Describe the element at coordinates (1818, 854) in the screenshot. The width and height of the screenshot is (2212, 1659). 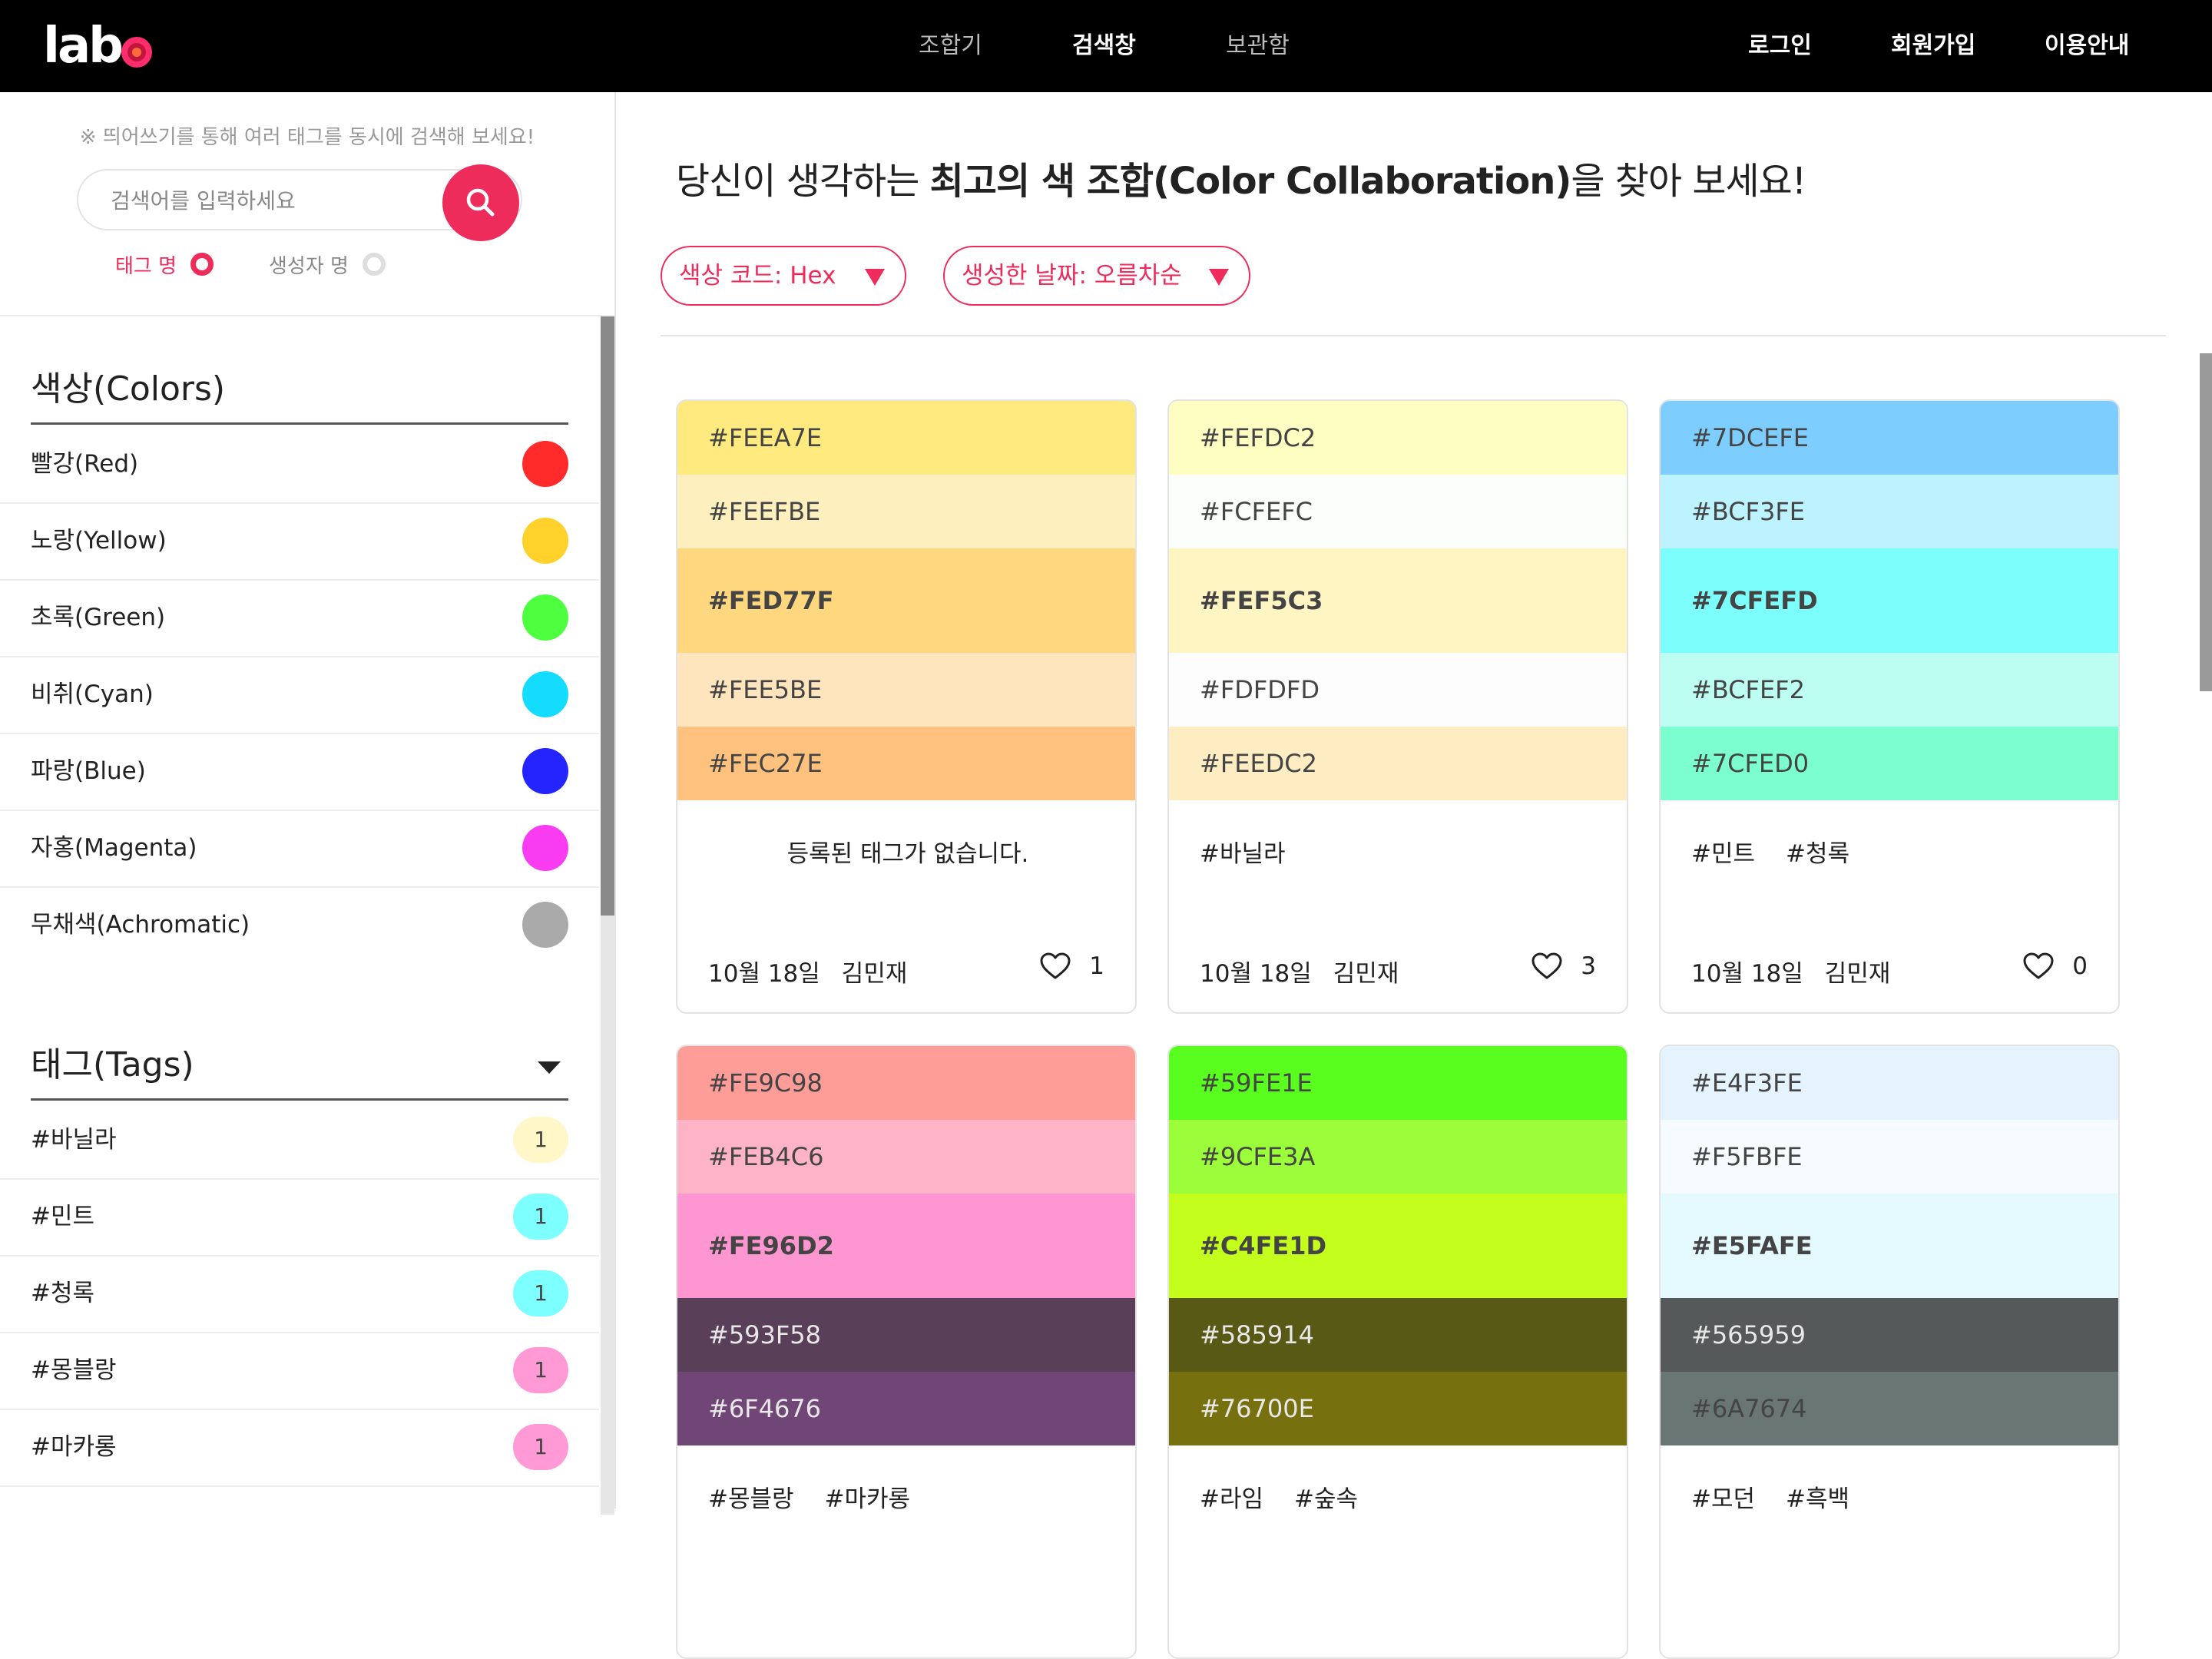
I see `card-tag: #청록` at that location.